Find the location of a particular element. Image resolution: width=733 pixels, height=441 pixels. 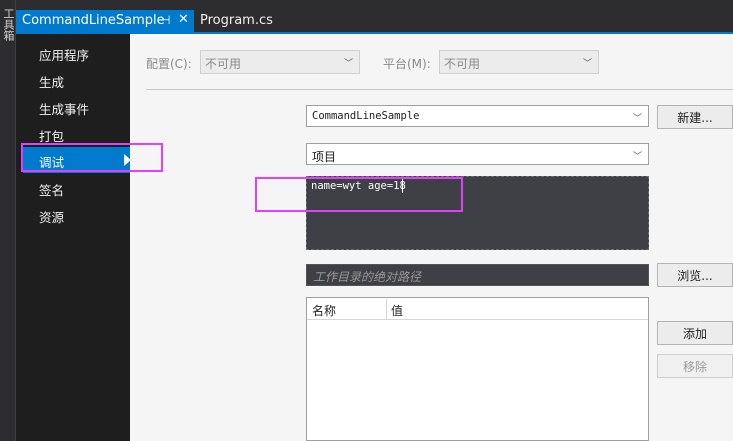

profile-value: CommandLineSample is located at coordinates (366, 116).